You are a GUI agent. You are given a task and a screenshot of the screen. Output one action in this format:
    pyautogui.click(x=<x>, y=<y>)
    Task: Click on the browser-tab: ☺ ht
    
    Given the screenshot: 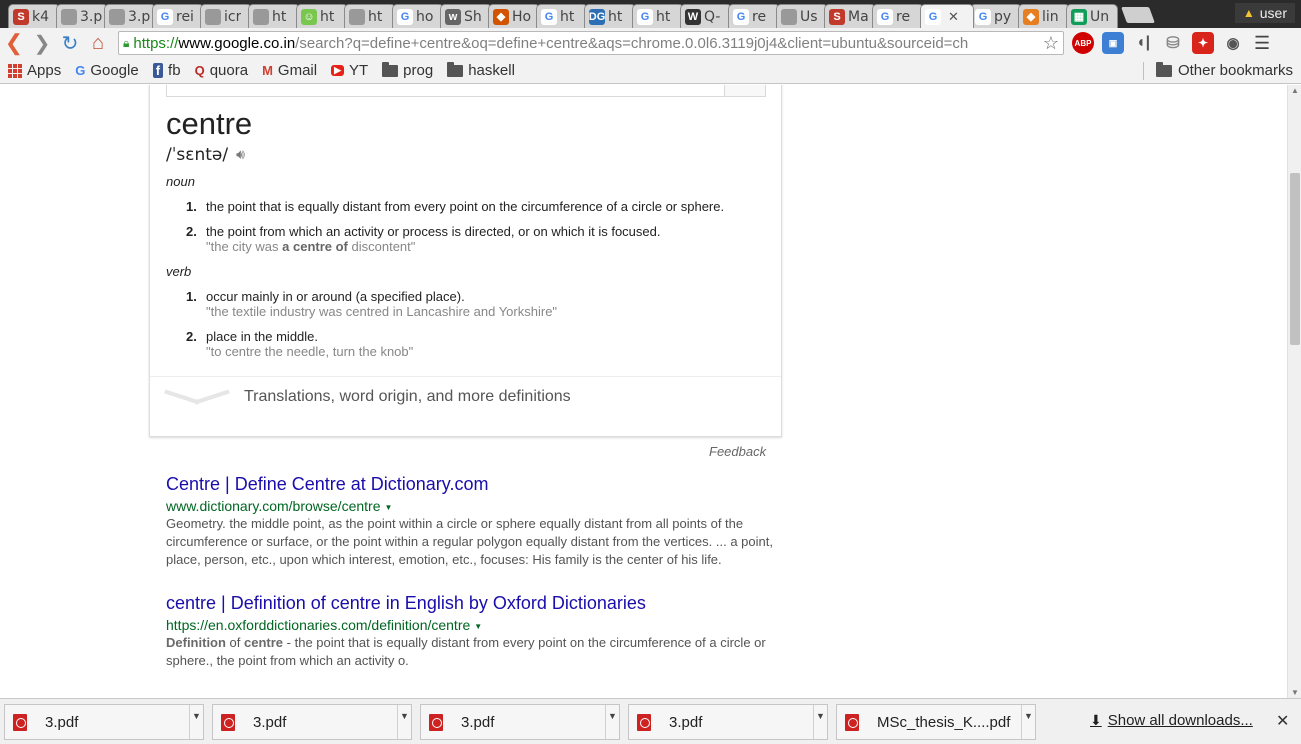 What is the action you would take?
    pyautogui.click(x=322, y=16)
    